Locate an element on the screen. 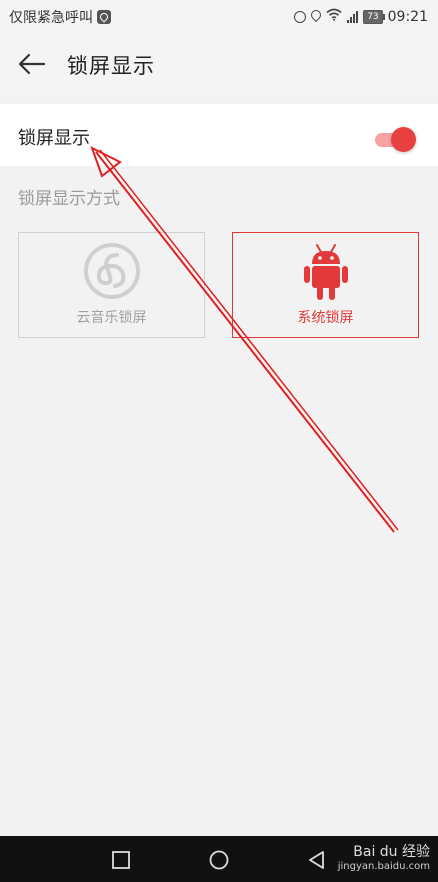 The width and height of the screenshot is (438, 882). back-nav-button is located at coordinates (317, 860).